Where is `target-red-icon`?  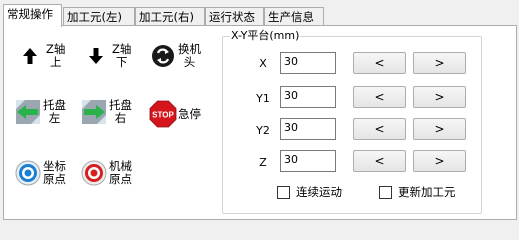 target-red-icon is located at coordinates (94, 173).